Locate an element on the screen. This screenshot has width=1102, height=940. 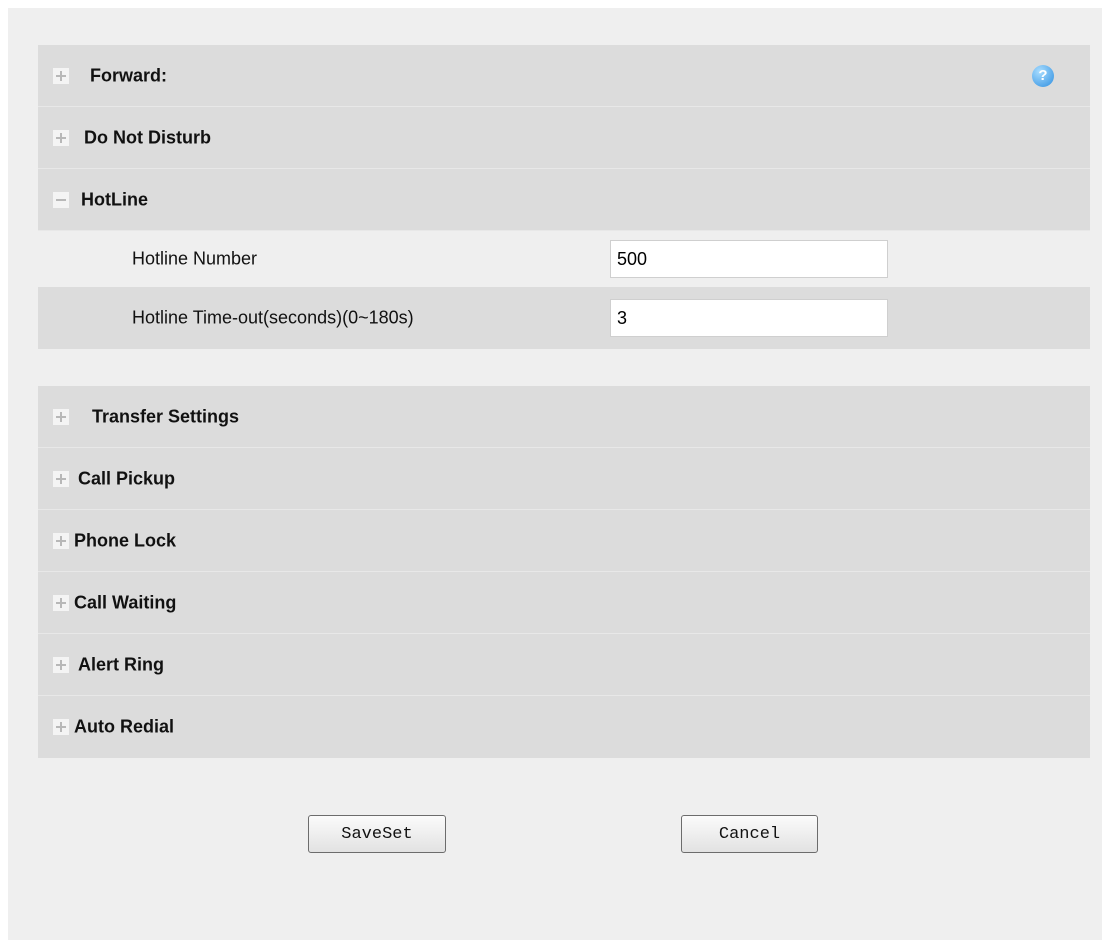
hotline-timeout-label: Hotline Time-out(seconds)(0~180s) is located at coordinates (273, 317).